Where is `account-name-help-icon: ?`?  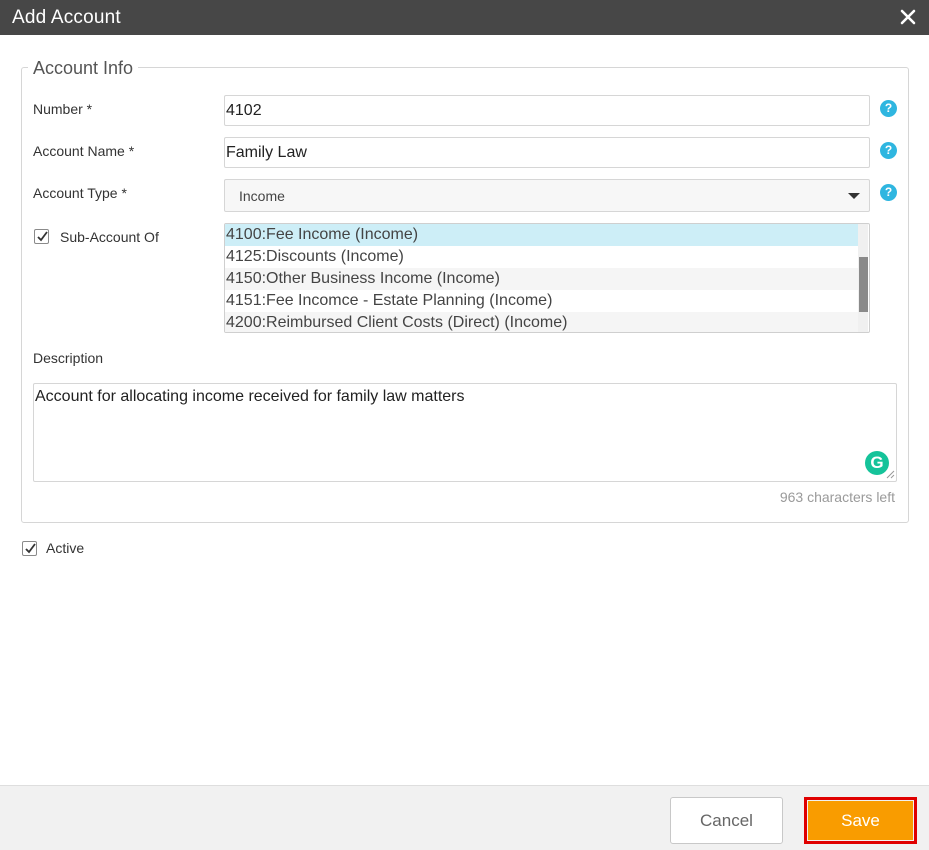 account-name-help-icon: ? is located at coordinates (888, 150).